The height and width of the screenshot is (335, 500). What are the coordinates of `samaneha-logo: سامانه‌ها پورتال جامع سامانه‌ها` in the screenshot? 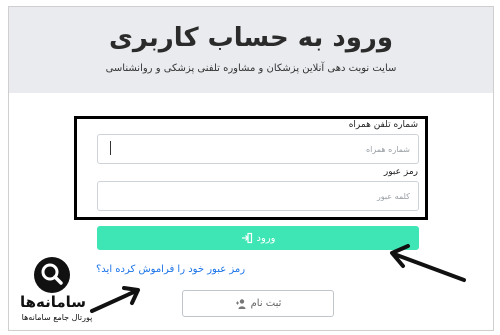 It's located at (54, 295).